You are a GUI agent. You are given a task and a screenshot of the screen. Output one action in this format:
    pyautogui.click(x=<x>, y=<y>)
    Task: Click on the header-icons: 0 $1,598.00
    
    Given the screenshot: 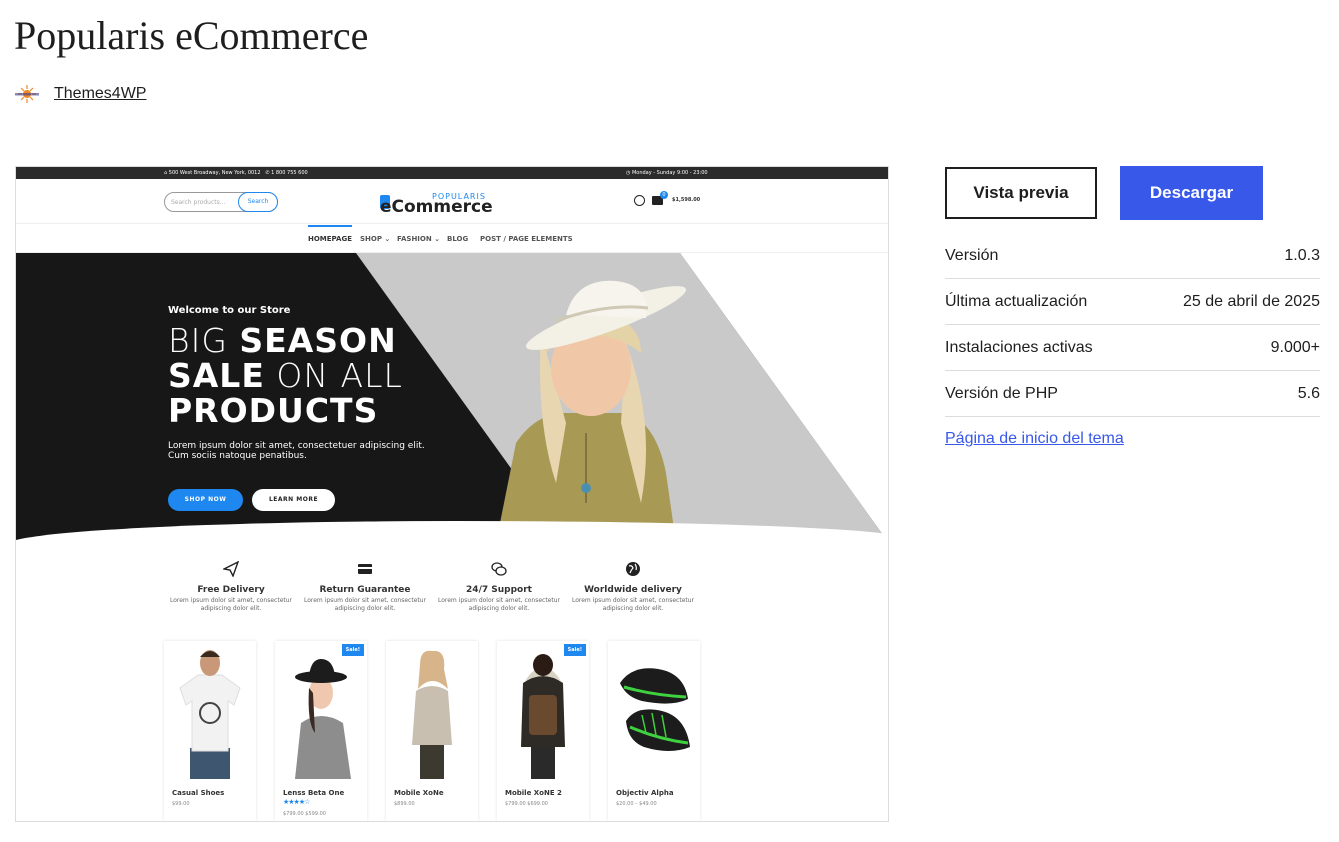 What is the action you would take?
    pyautogui.click(x=674, y=199)
    